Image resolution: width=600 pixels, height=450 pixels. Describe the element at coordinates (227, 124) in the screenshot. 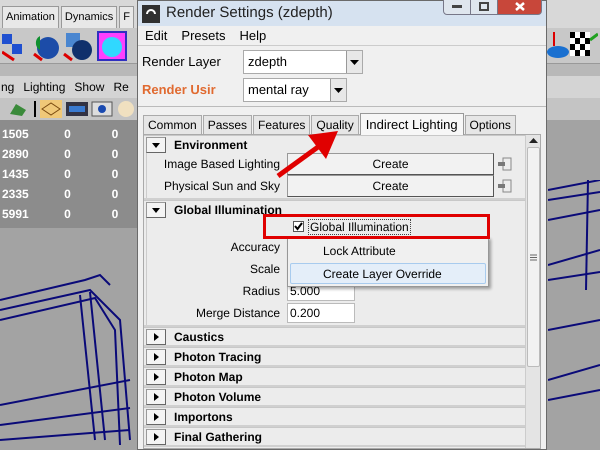

I see `tab: Passes` at that location.